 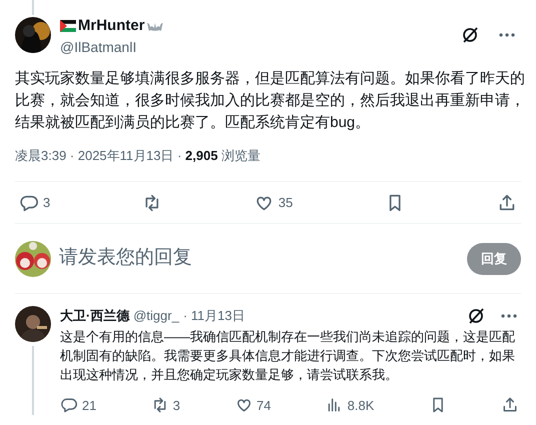 What do you see at coordinates (288, 356) in the screenshot?
I see `reply-text: 这是个有用的信息——我确信匹配机制存在一些我们尚未追踪的问题，这是匹配机制固有的缺陷。我需要更多具体信息才能进行调查。下次您尝试匹配时，如果出现这种情况，并且您确定玩家数量足够，请尝试联系我。` at bounding box center [288, 356].